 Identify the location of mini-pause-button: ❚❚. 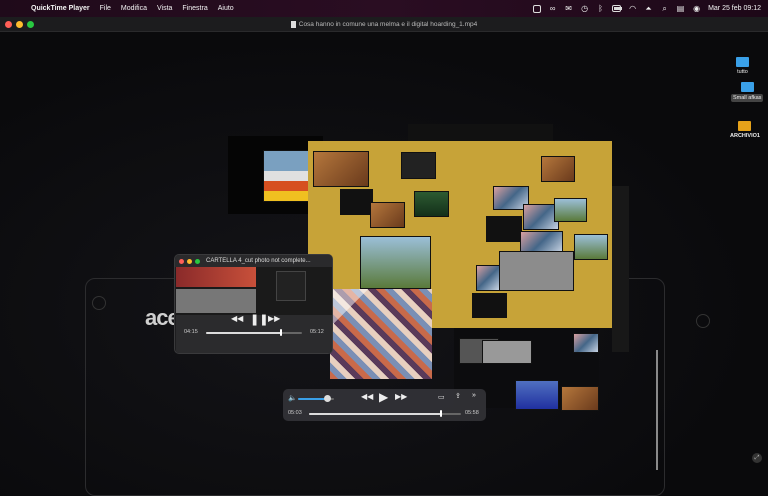
(259, 319).